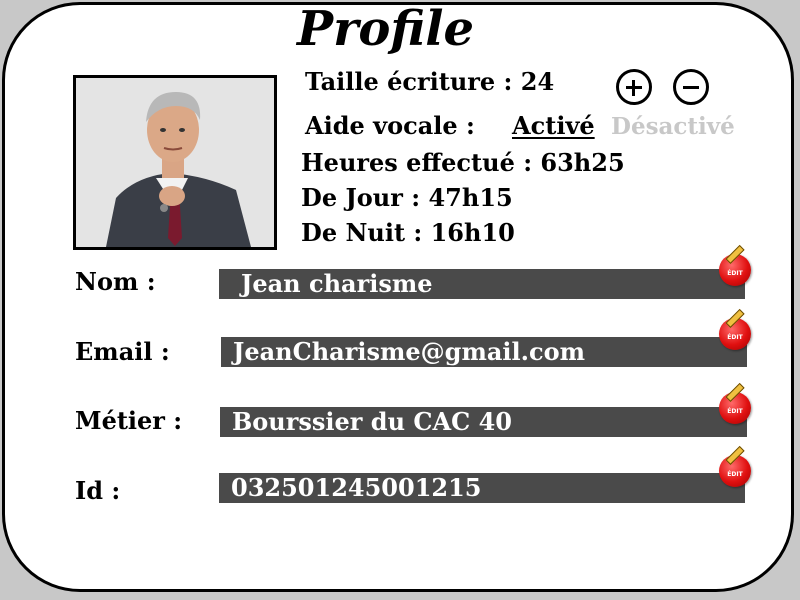 The image size is (800, 600). What do you see at coordinates (129, 420) in the screenshot?
I see `job-label: Métier :` at bounding box center [129, 420].